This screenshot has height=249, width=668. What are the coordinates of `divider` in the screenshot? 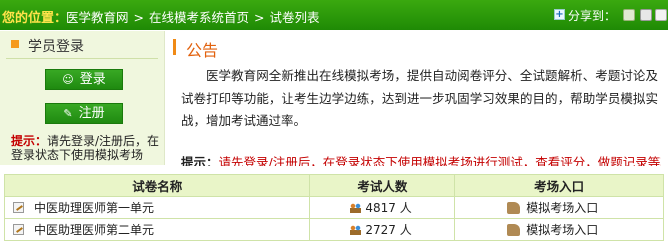 It's located at (82, 58).